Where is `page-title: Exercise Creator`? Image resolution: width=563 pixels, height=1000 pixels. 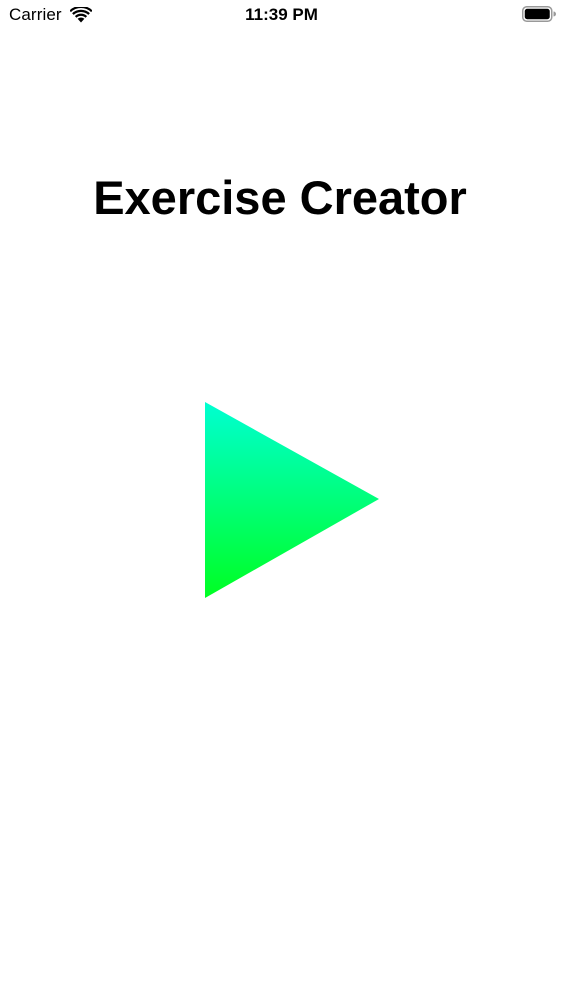
page-title: Exercise Creator is located at coordinates (280, 197).